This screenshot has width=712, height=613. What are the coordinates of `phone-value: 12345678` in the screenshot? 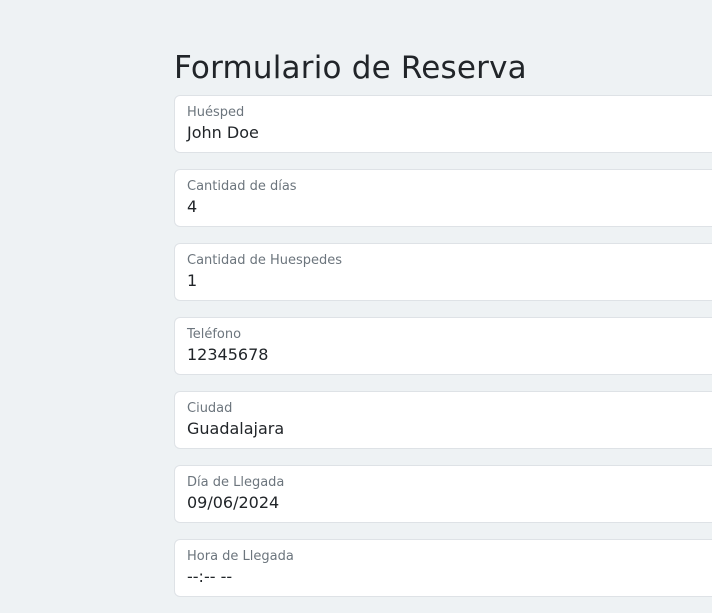 It's located at (227, 355).